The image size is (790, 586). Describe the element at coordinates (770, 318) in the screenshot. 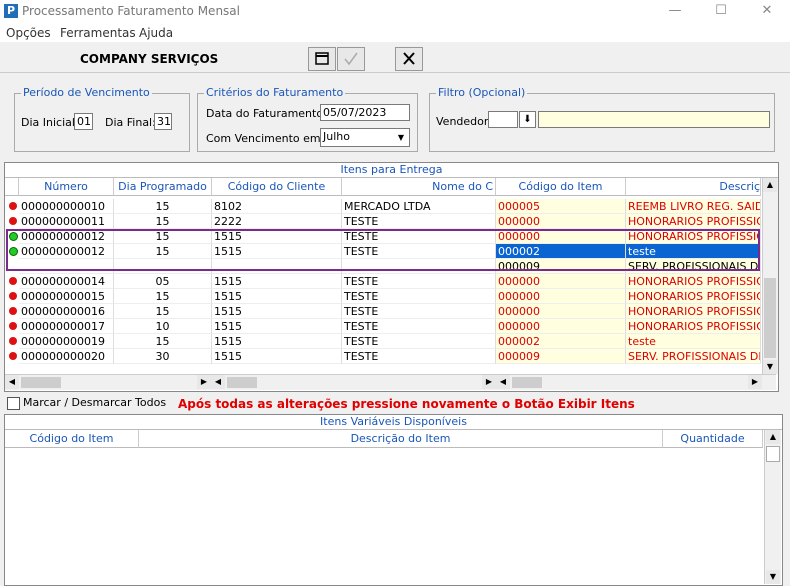

I see `scroll-thumb` at that location.